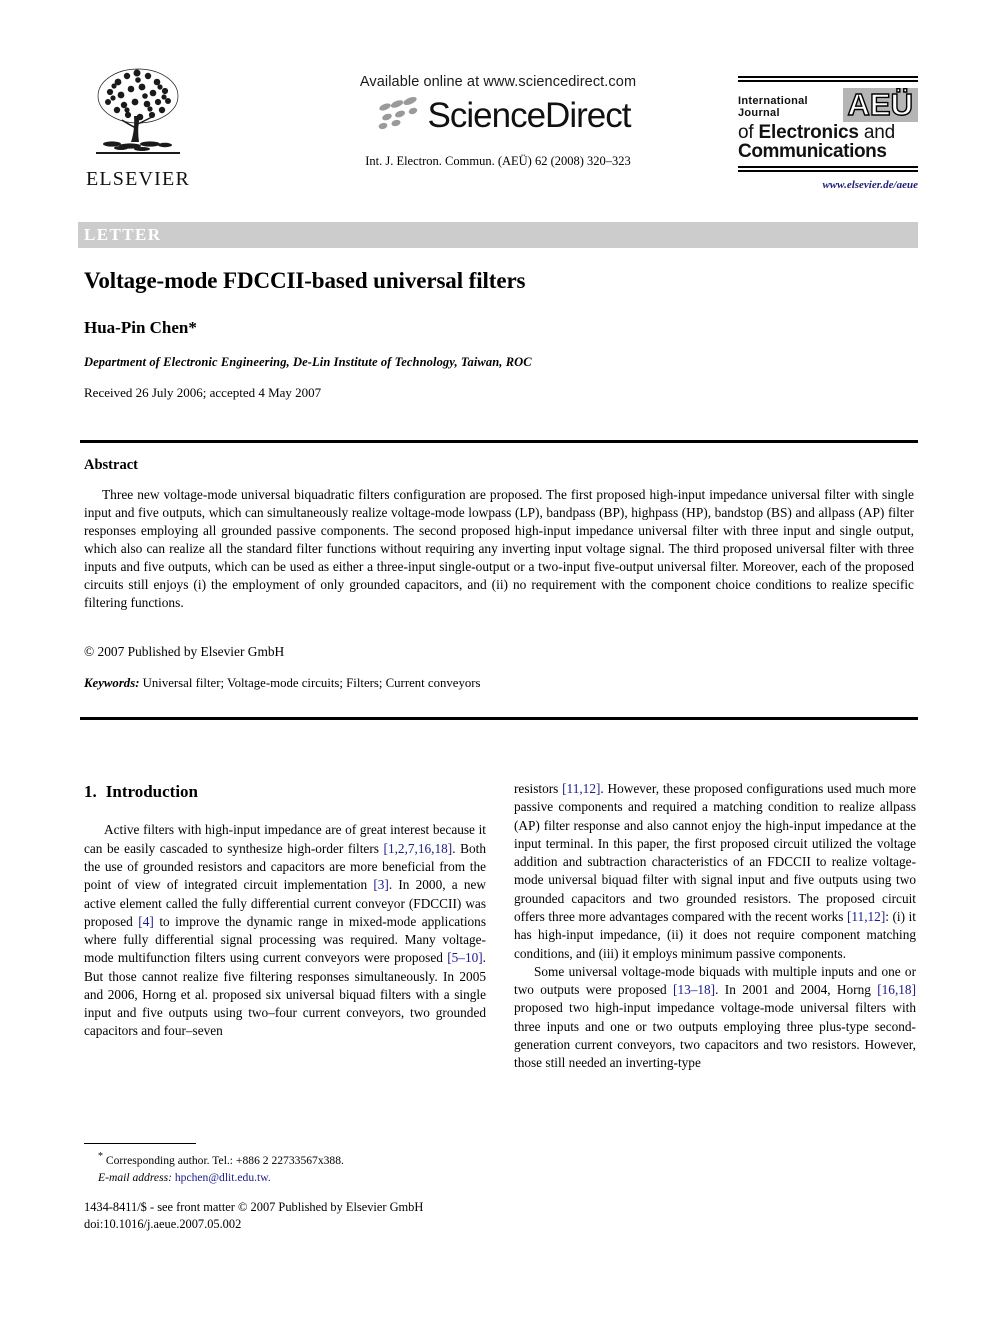 The height and width of the screenshot is (1323, 992). Describe the element at coordinates (748, 132) in the screenshot. I see `journal-logo-of: of` at that location.